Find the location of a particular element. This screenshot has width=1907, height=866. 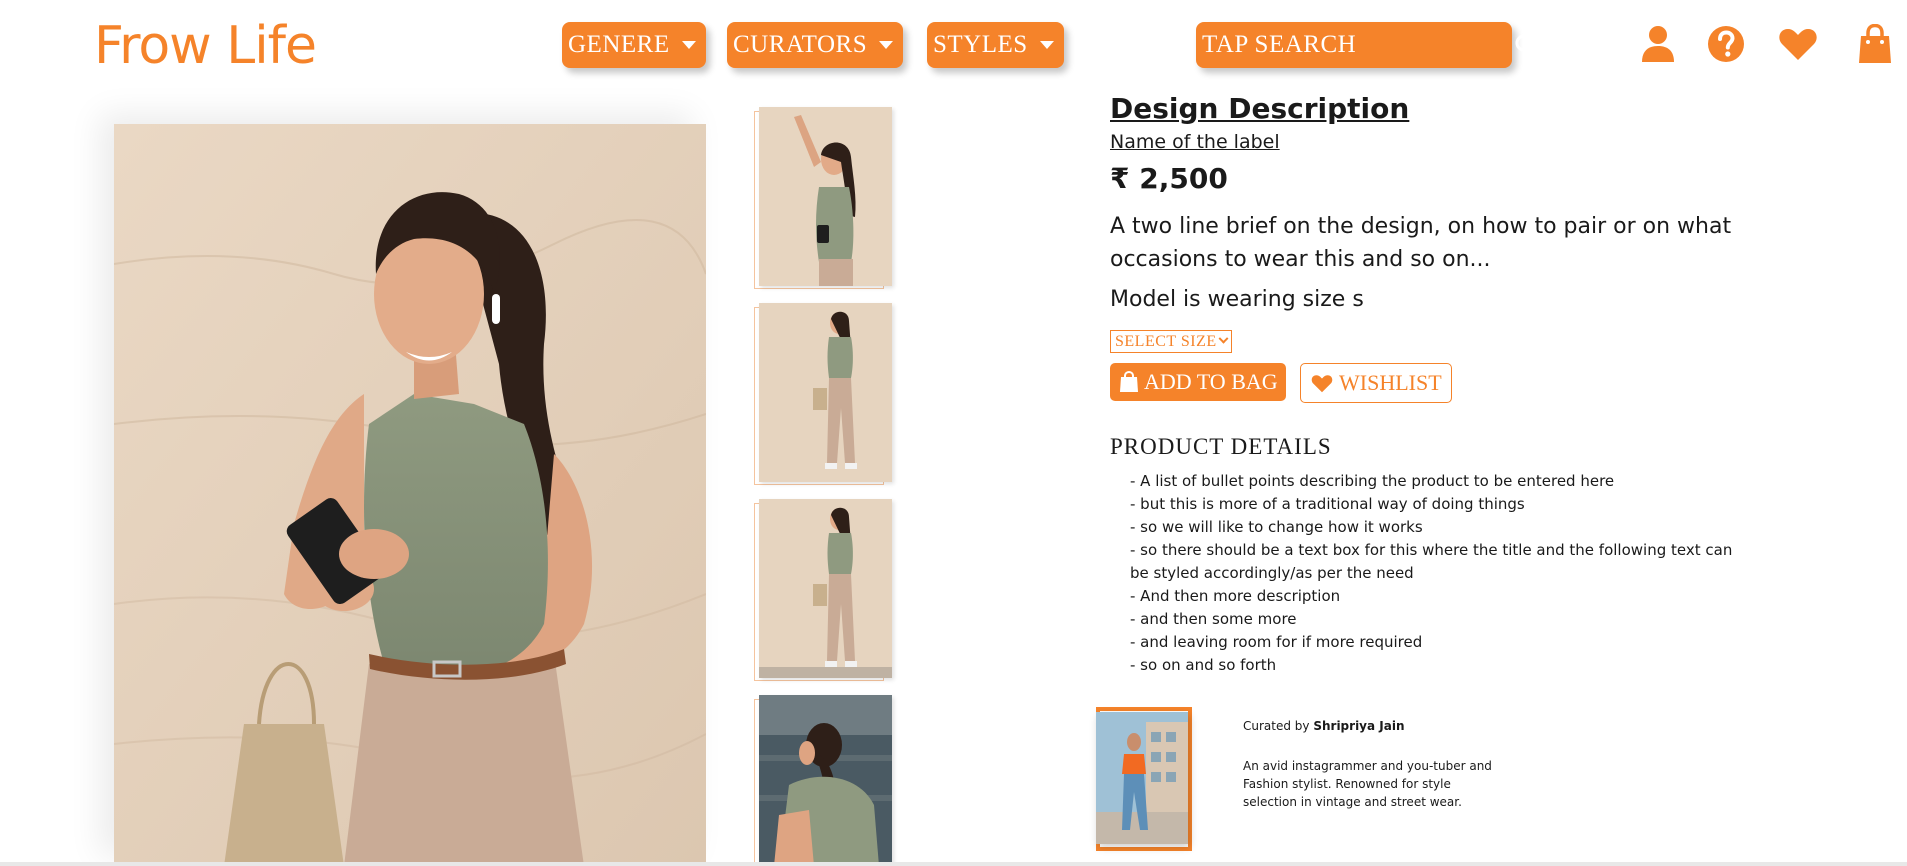

list-item: - so we will like to change how it works is located at coordinates (1276, 527).